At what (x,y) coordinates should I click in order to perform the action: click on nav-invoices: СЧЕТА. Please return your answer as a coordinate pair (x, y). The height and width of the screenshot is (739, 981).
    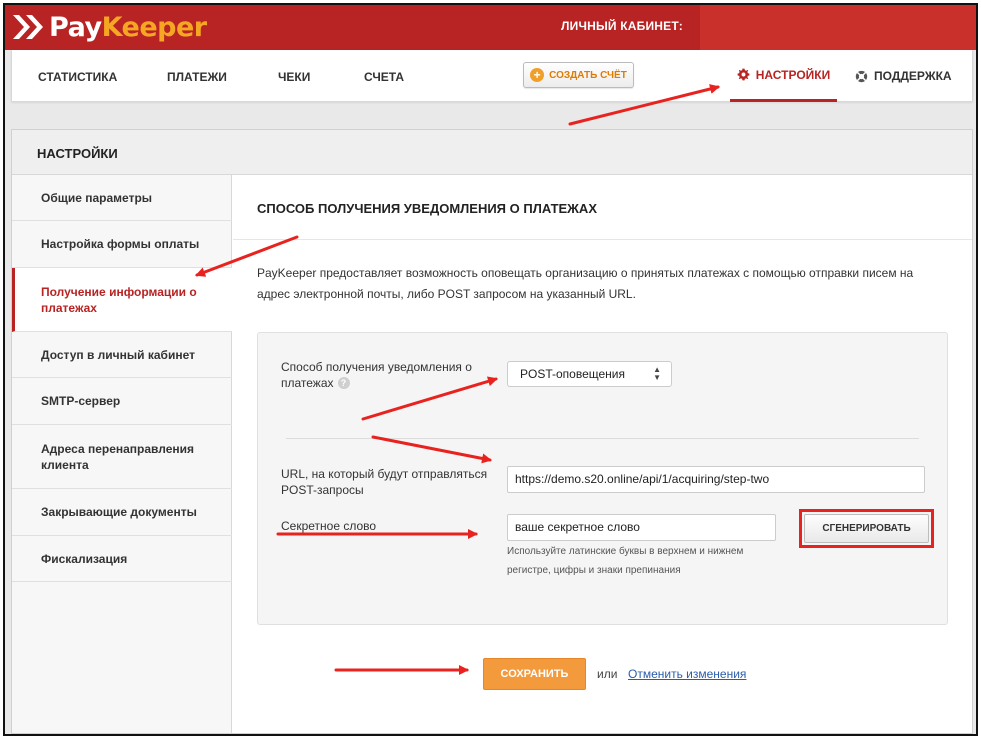
    Looking at the image, I should click on (384, 77).